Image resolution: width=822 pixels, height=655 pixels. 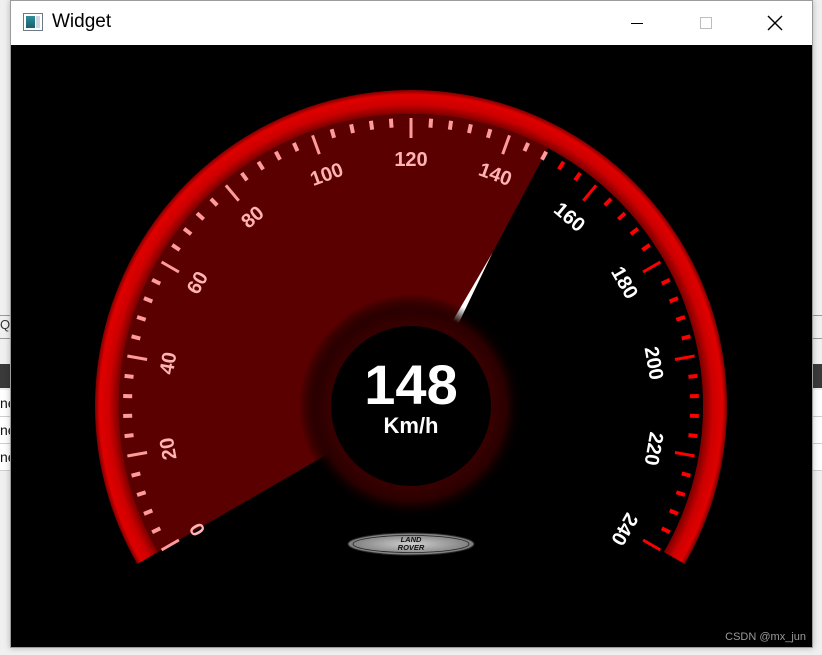 I want to click on tick-label: 220, so click(x=653, y=448).